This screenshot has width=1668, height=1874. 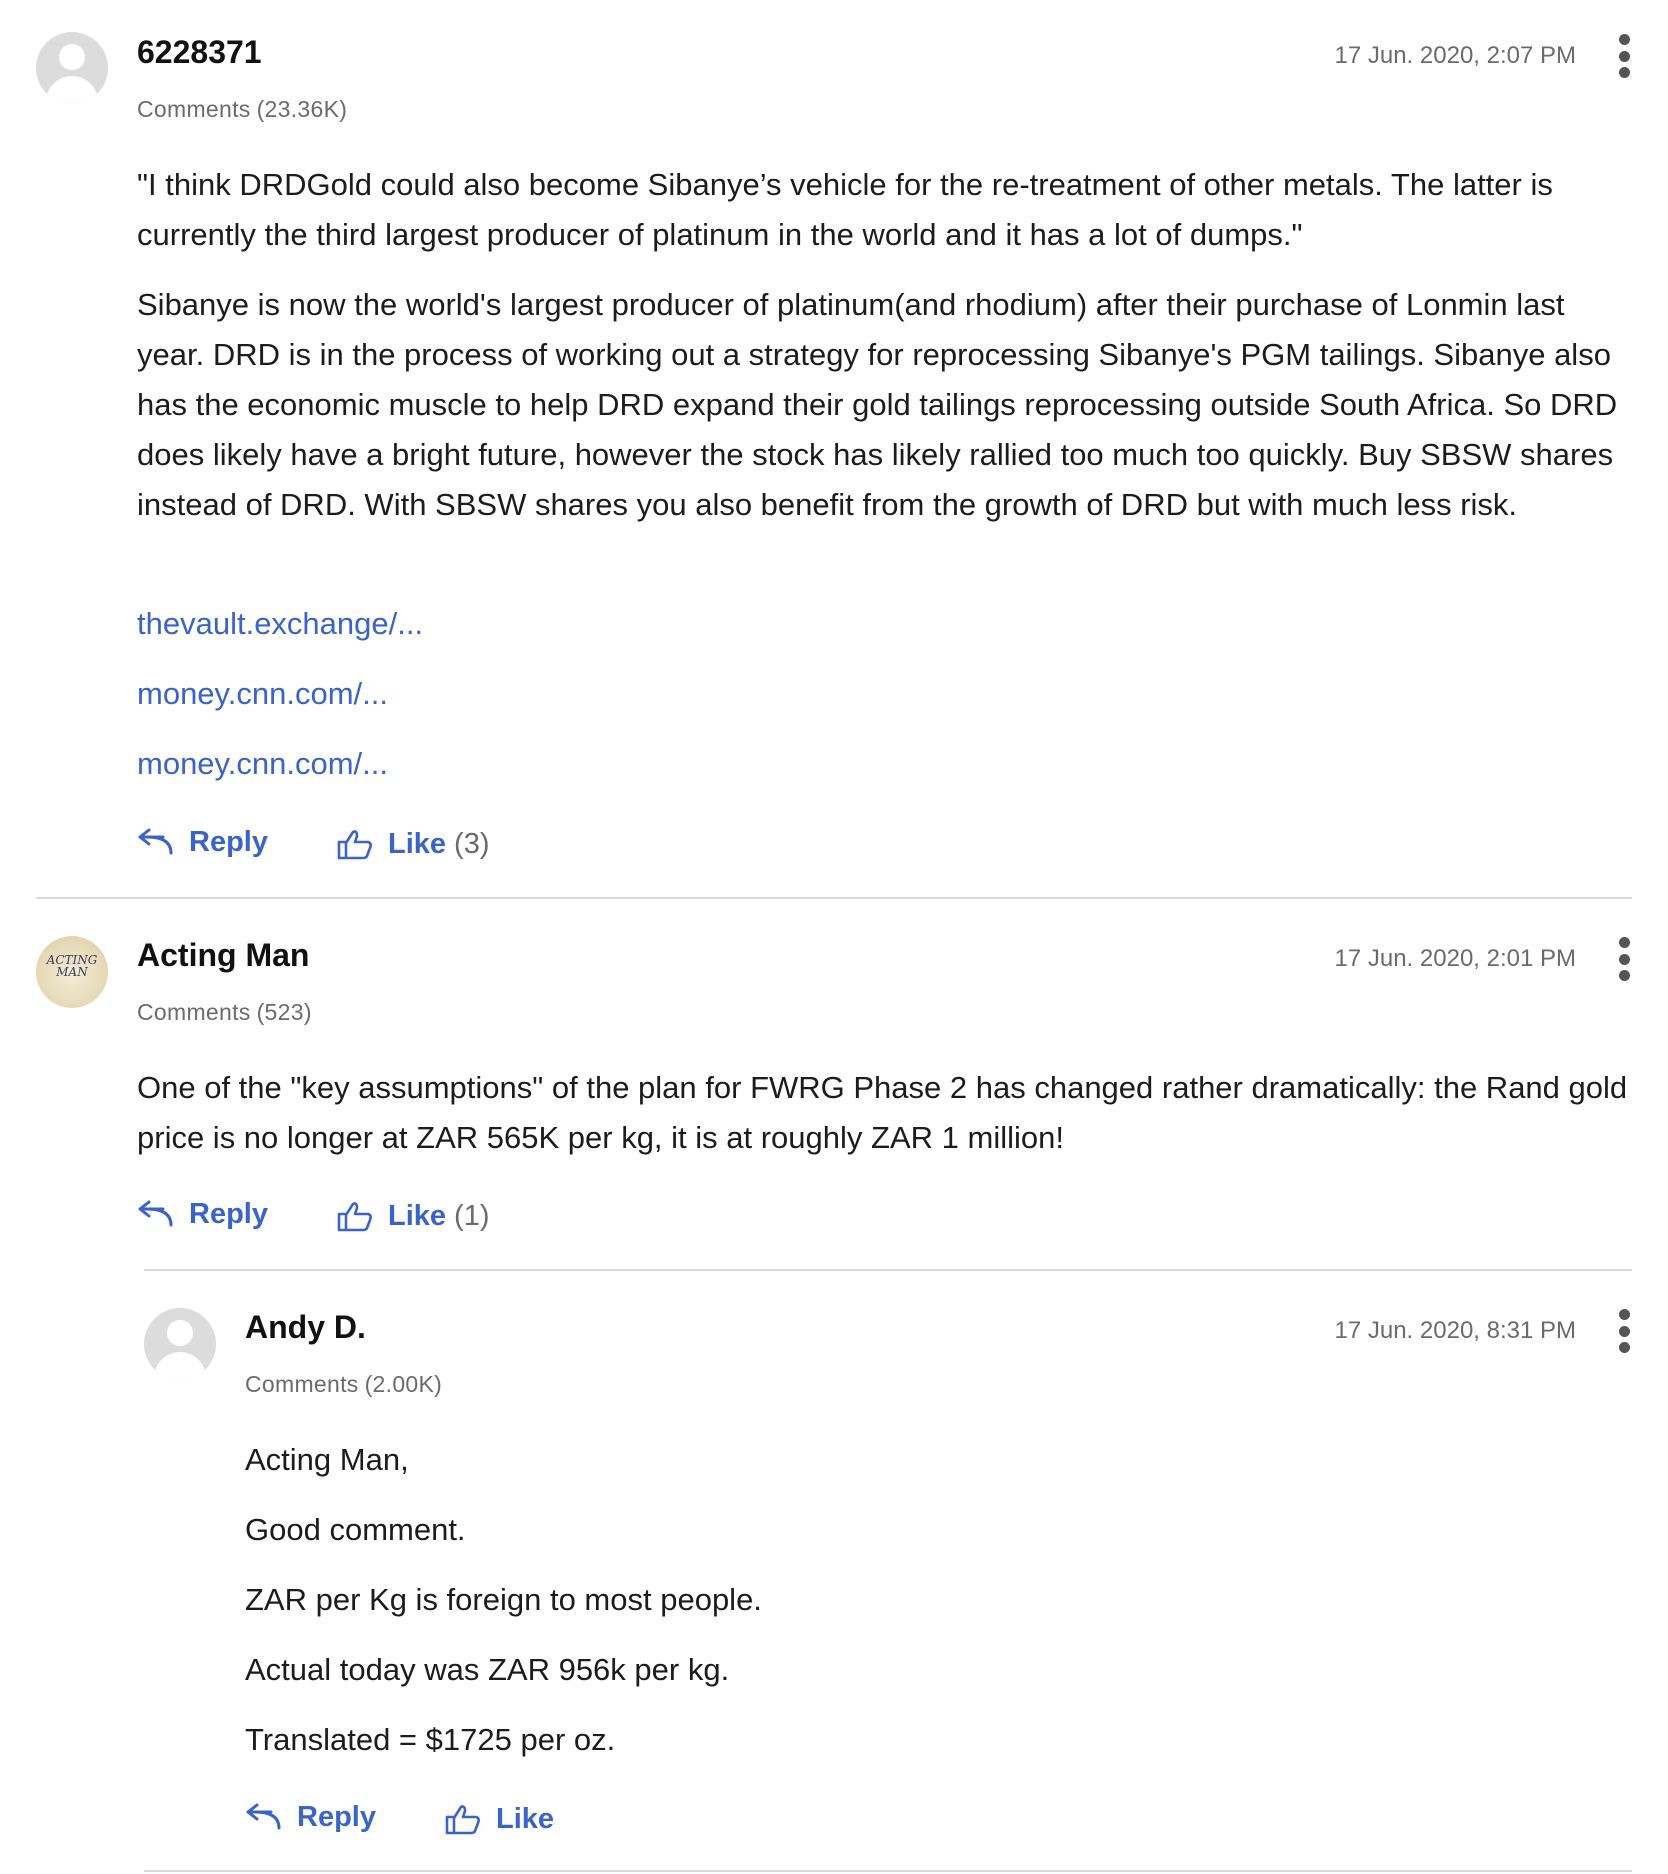 I want to click on comment-paragraph: Good comment., so click(x=355, y=1529).